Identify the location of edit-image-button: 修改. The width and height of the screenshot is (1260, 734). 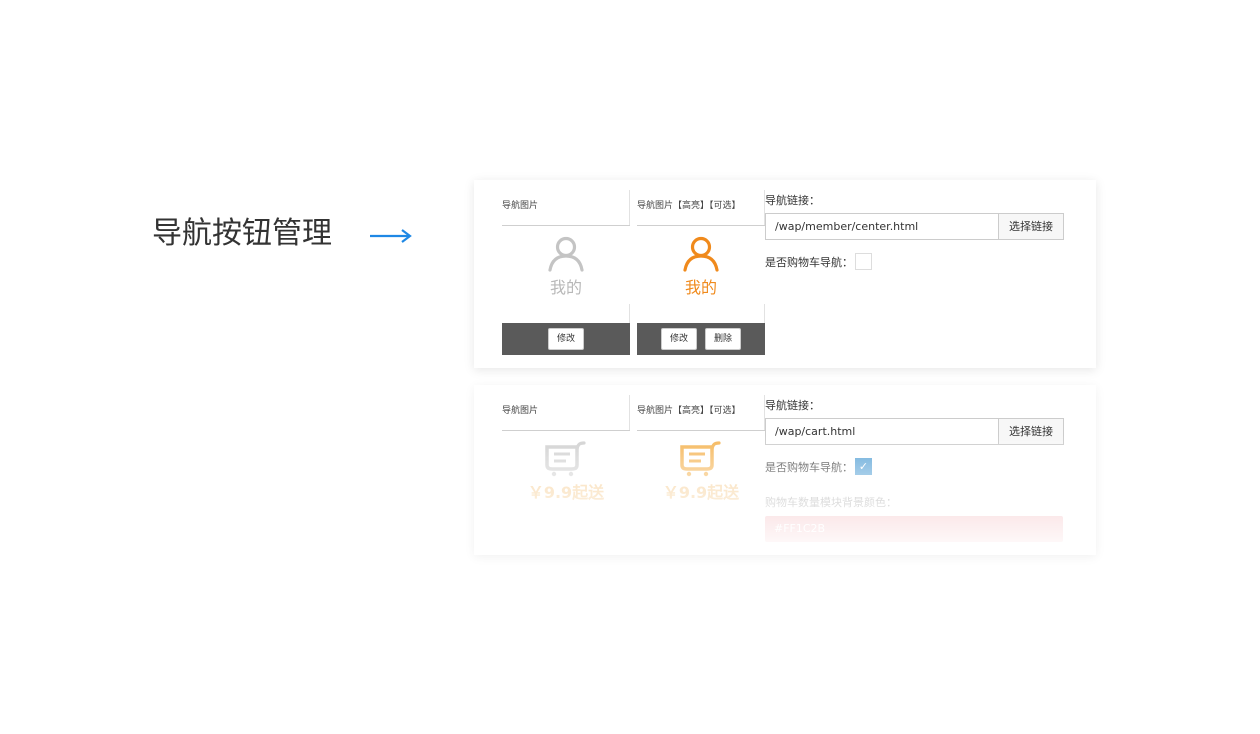
(565, 339).